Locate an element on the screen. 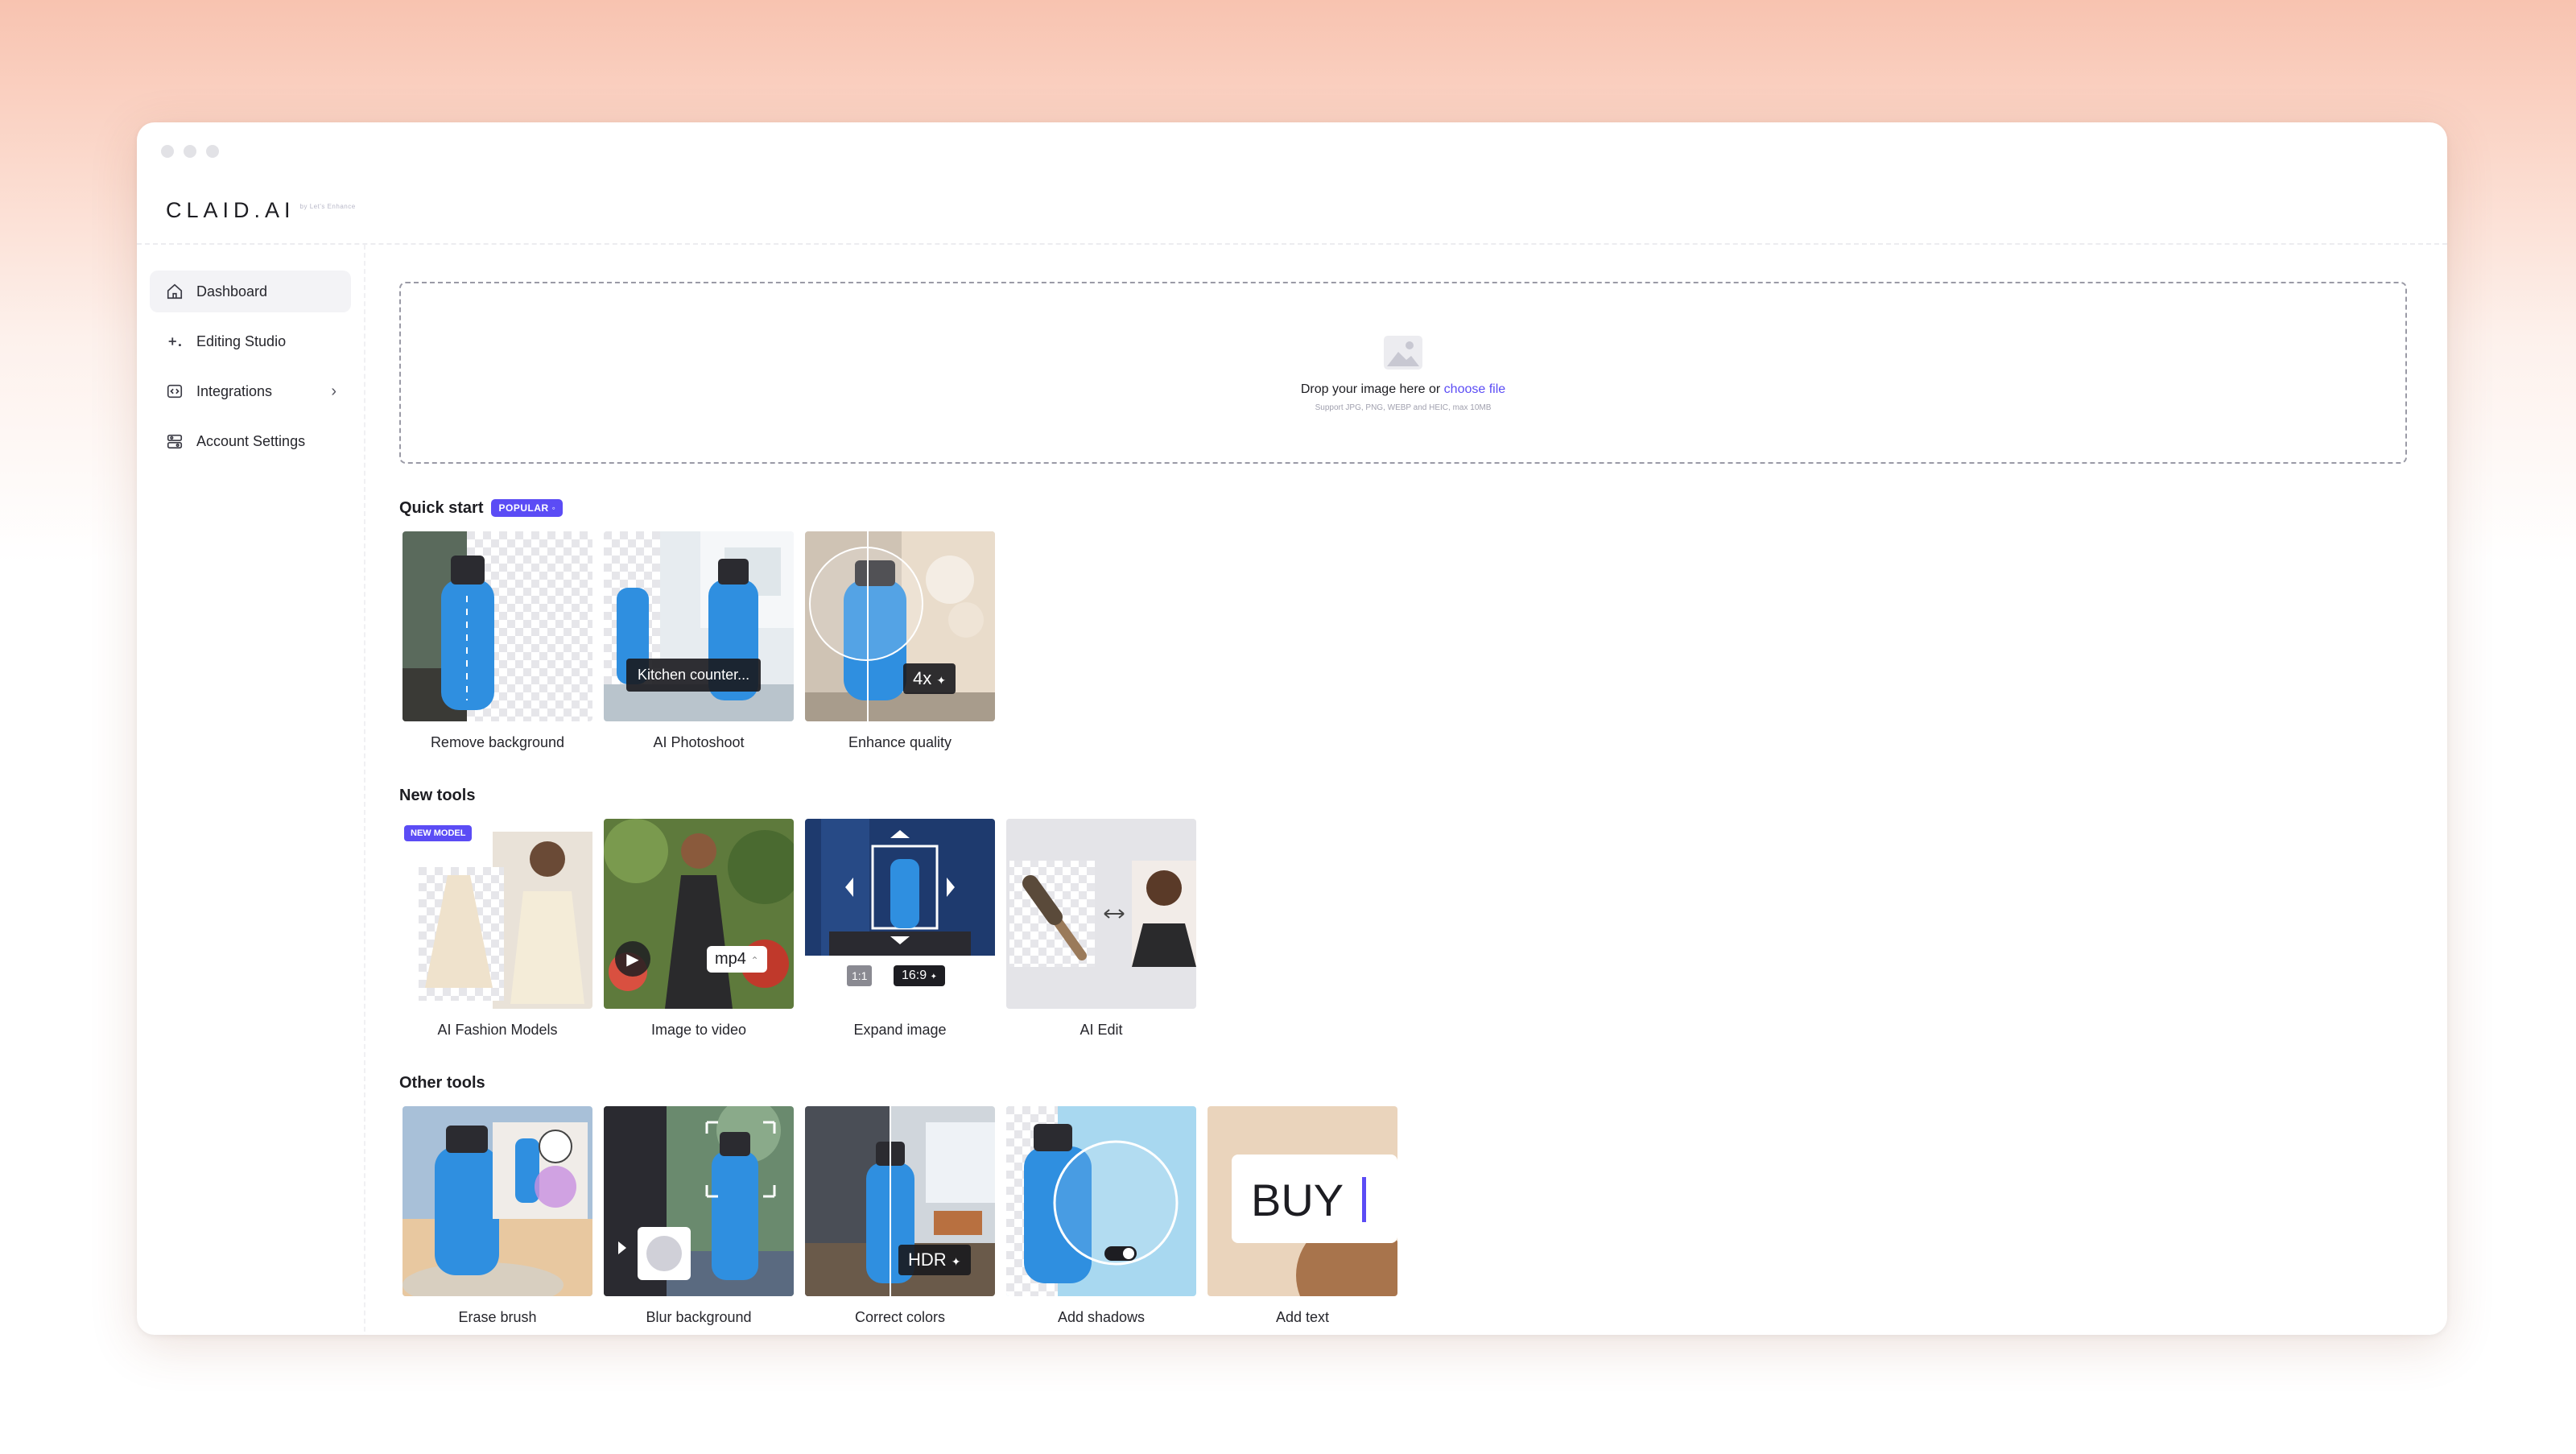 Image resolution: width=2576 pixels, height=1454 pixels. tool-thumbnail: NEW MODEL is located at coordinates (497, 914).